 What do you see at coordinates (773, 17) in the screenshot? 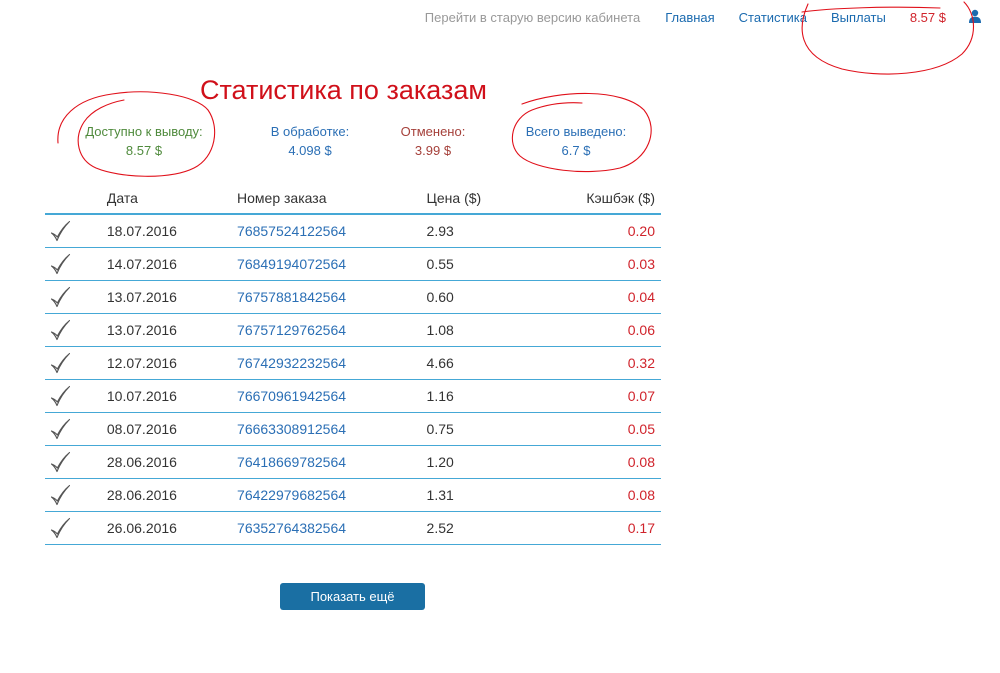
I see `nav-statistics: Статистика` at bounding box center [773, 17].